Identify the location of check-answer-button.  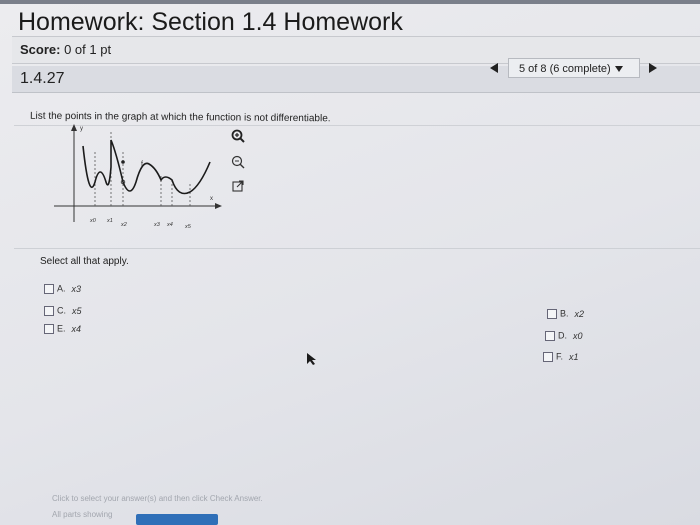
(177, 519).